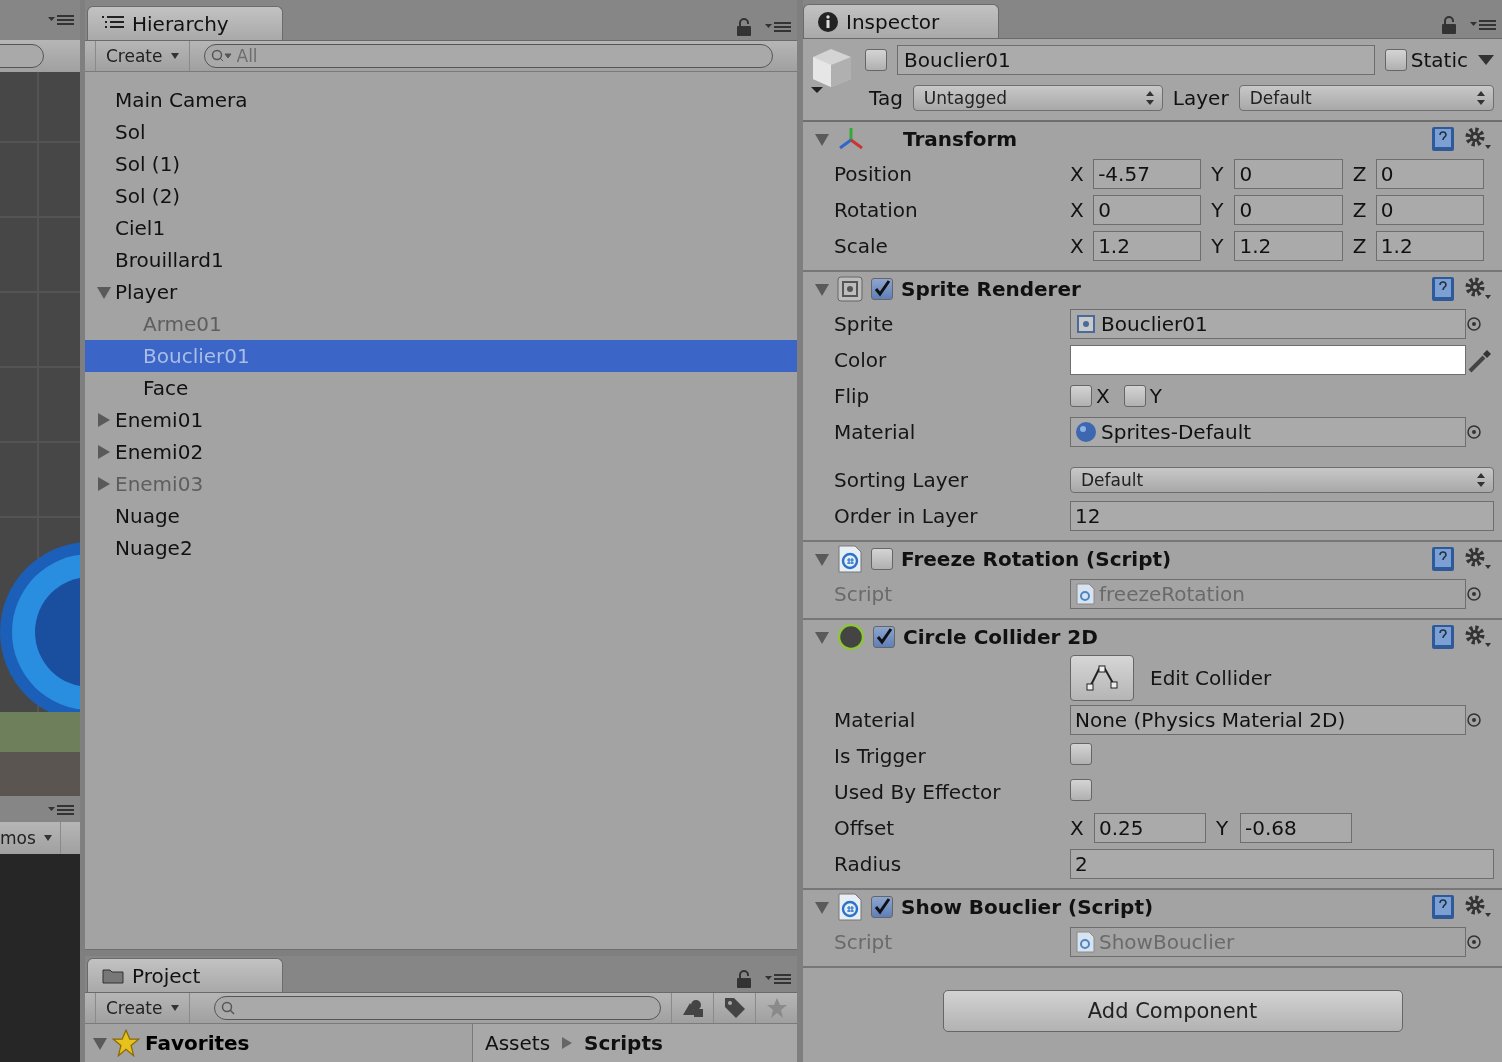 The height and width of the screenshot is (1062, 1502). I want to click on breadcrumb-item: Assets, so click(518, 1043).